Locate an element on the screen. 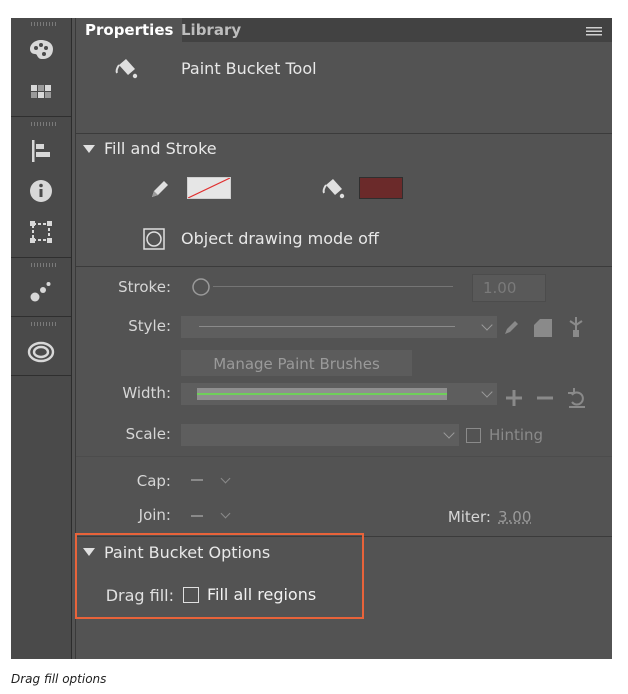 The width and height of the screenshot is (628, 694). tab-properties: Properties is located at coordinates (129, 30).